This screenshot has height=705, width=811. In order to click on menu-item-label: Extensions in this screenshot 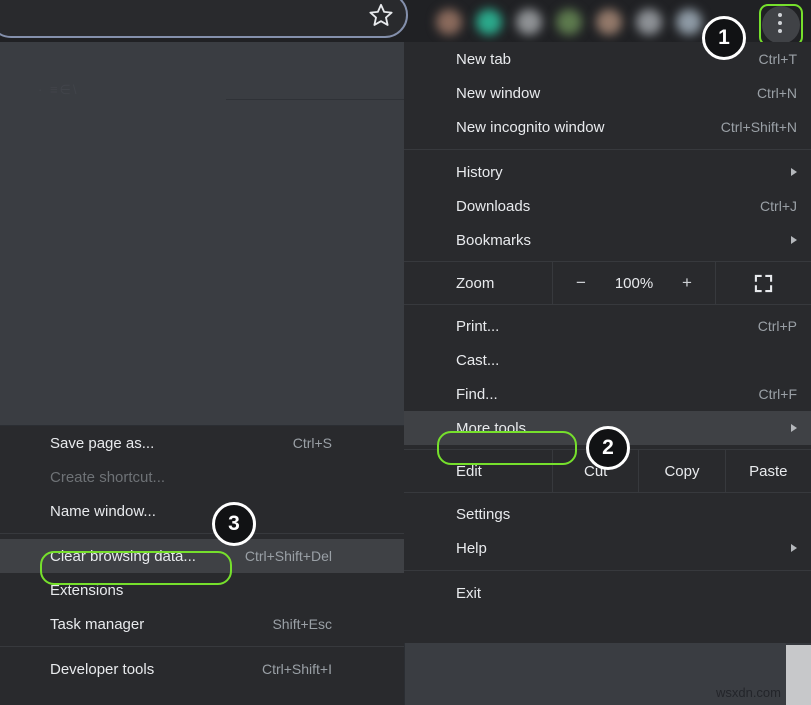, I will do `click(87, 590)`.